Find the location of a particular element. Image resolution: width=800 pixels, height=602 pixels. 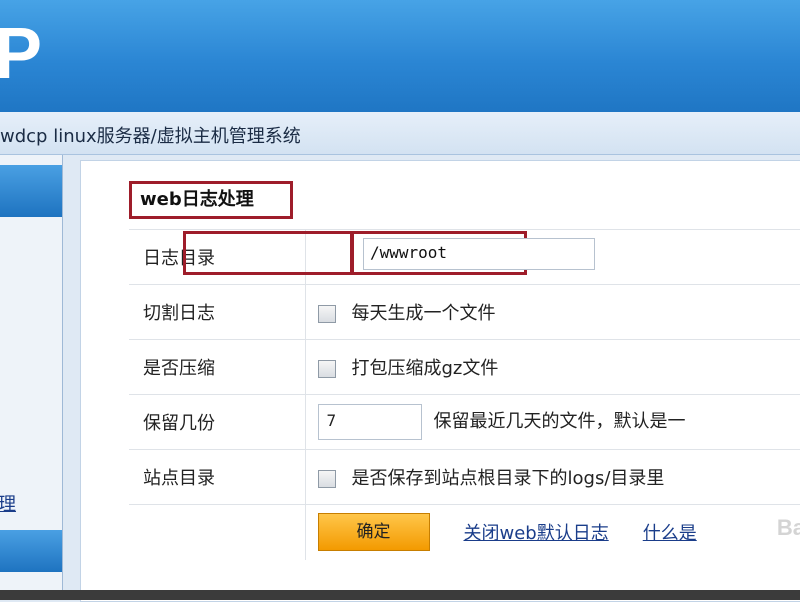

close-default-log-link: 关闭web默认日志 is located at coordinates (536, 533).